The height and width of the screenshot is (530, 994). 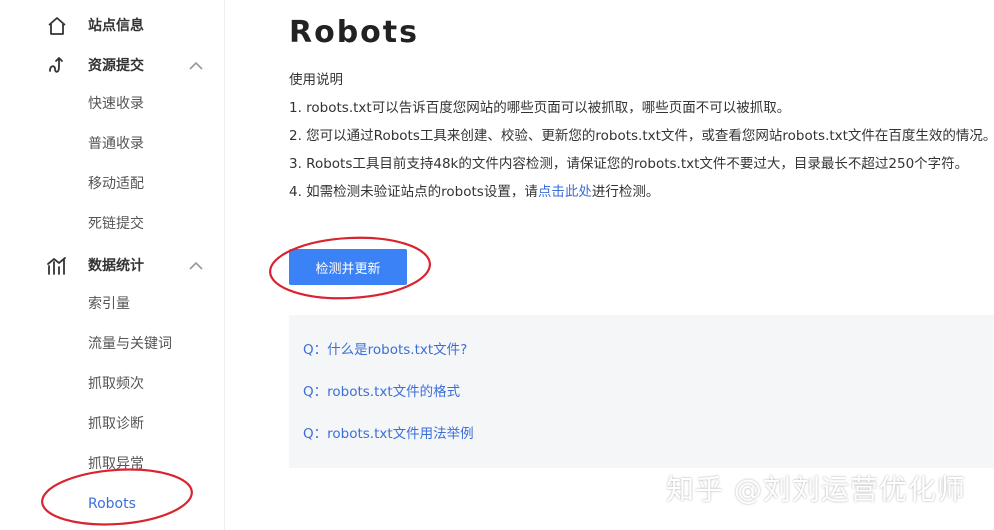 I want to click on sidebar-item-traffic-keywords: 流量与关键词, so click(x=130, y=344).